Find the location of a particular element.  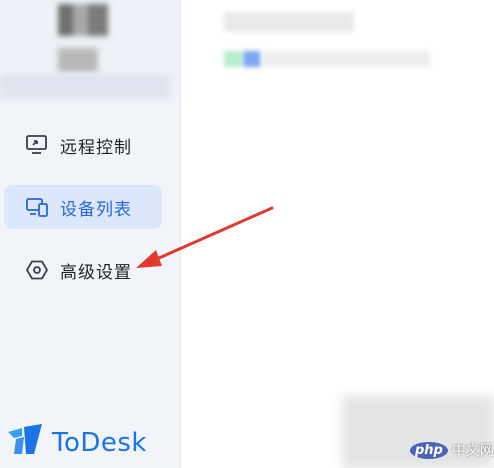

watermark-badge: php is located at coordinates (429, 450).